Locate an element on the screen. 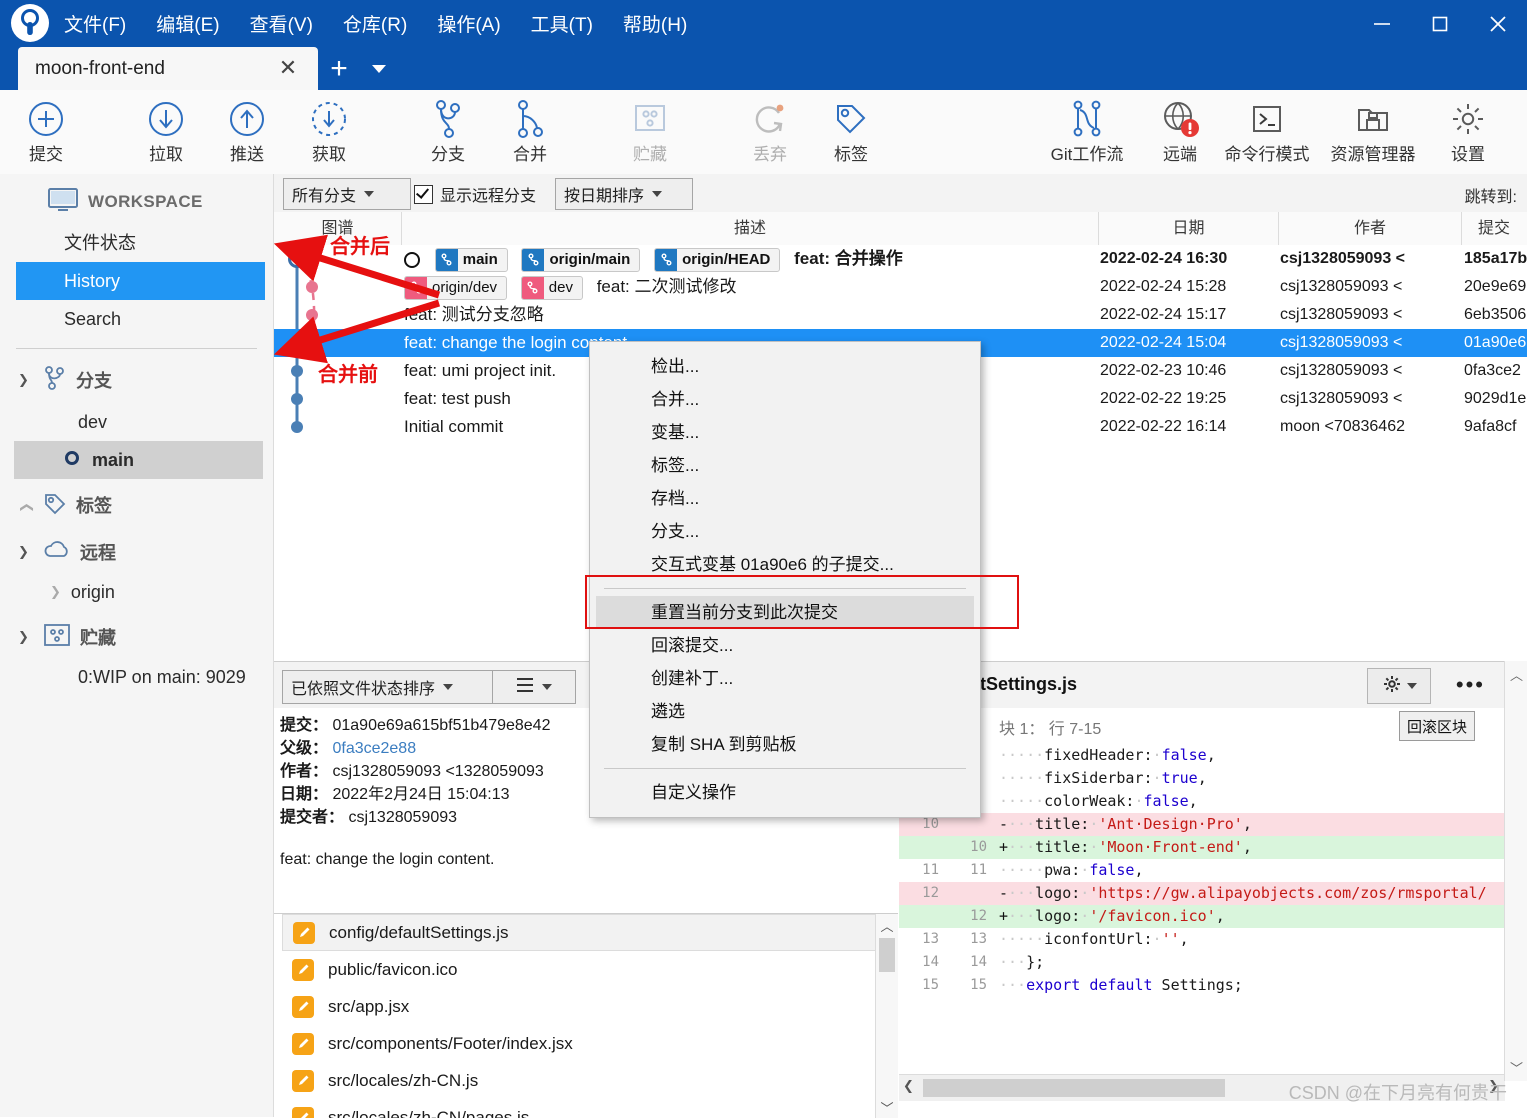  menu-repository: 仓库(R) is located at coordinates (375, 23).